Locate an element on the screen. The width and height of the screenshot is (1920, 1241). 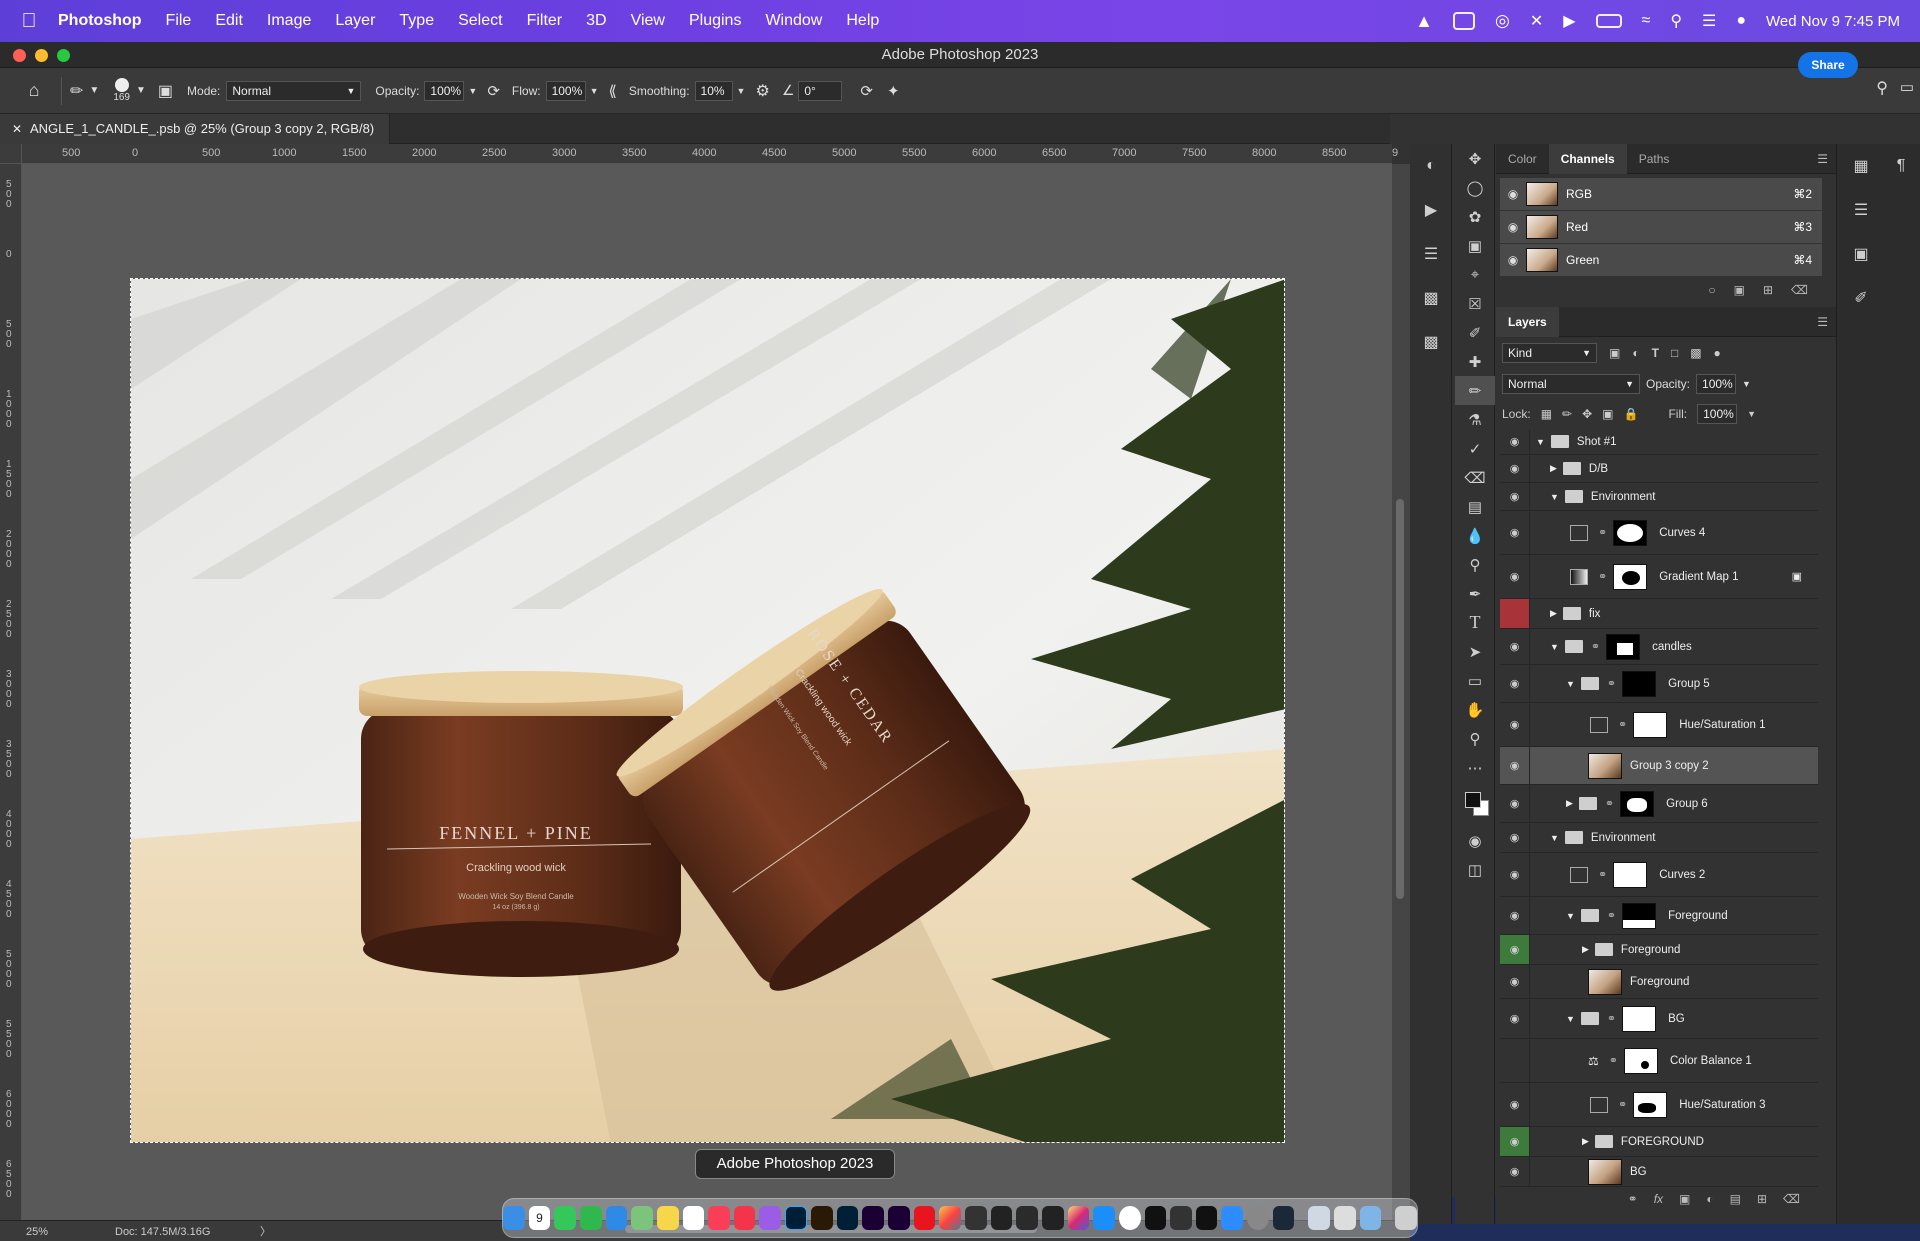
gradient-tool-icon: ▤ is located at coordinates (1475, 506).